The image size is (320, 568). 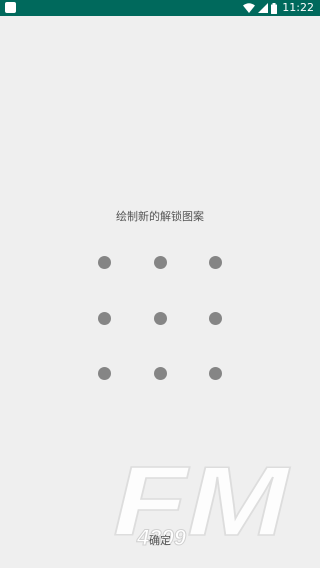 I want to click on confirm-button: 确定, so click(x=160, y=540).